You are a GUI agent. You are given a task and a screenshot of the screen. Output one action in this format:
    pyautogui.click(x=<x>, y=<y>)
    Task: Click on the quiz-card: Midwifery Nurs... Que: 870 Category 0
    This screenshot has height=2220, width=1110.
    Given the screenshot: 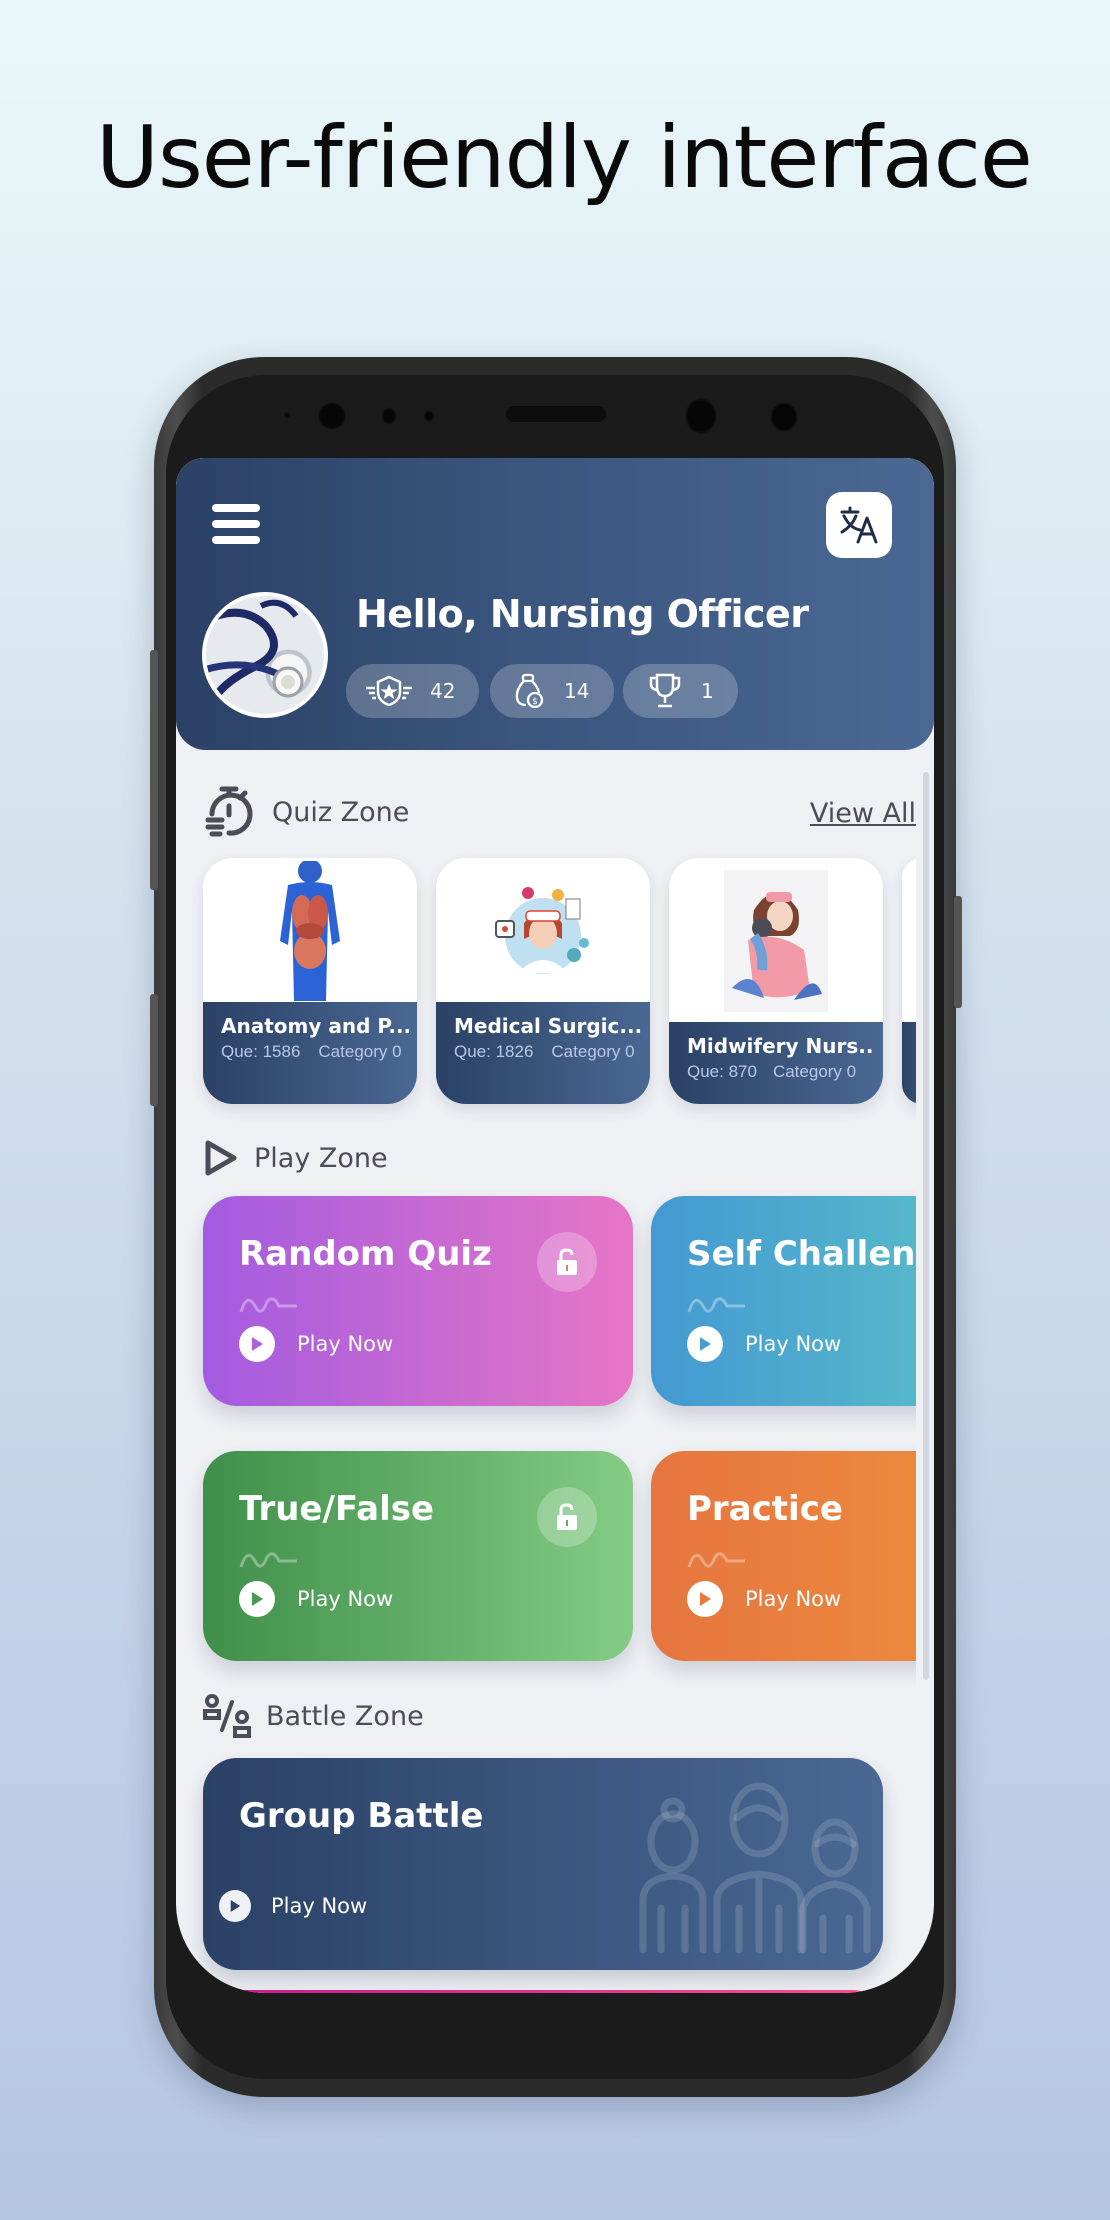 What is the action you would take?
    pyautogui.click(x=776, y=981)
    